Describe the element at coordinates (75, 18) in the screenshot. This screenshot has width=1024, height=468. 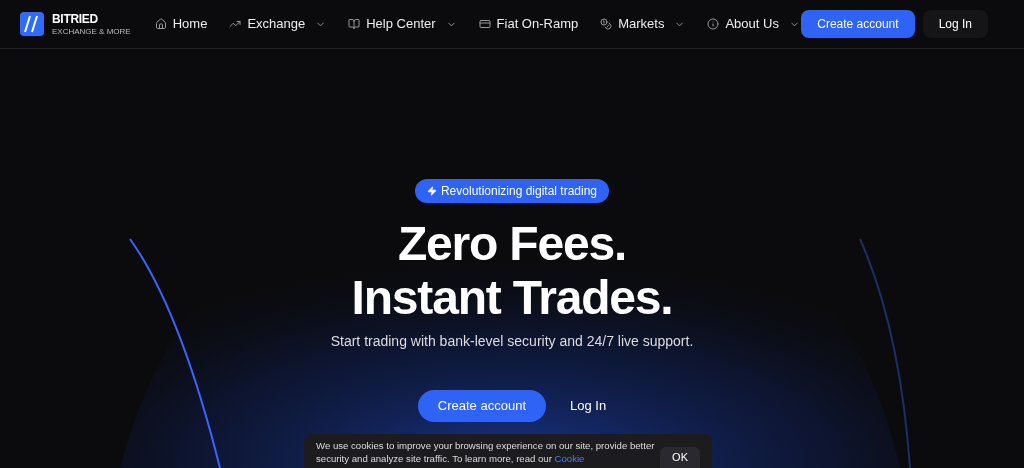
I see `brand-name: BITRIED` at that location.